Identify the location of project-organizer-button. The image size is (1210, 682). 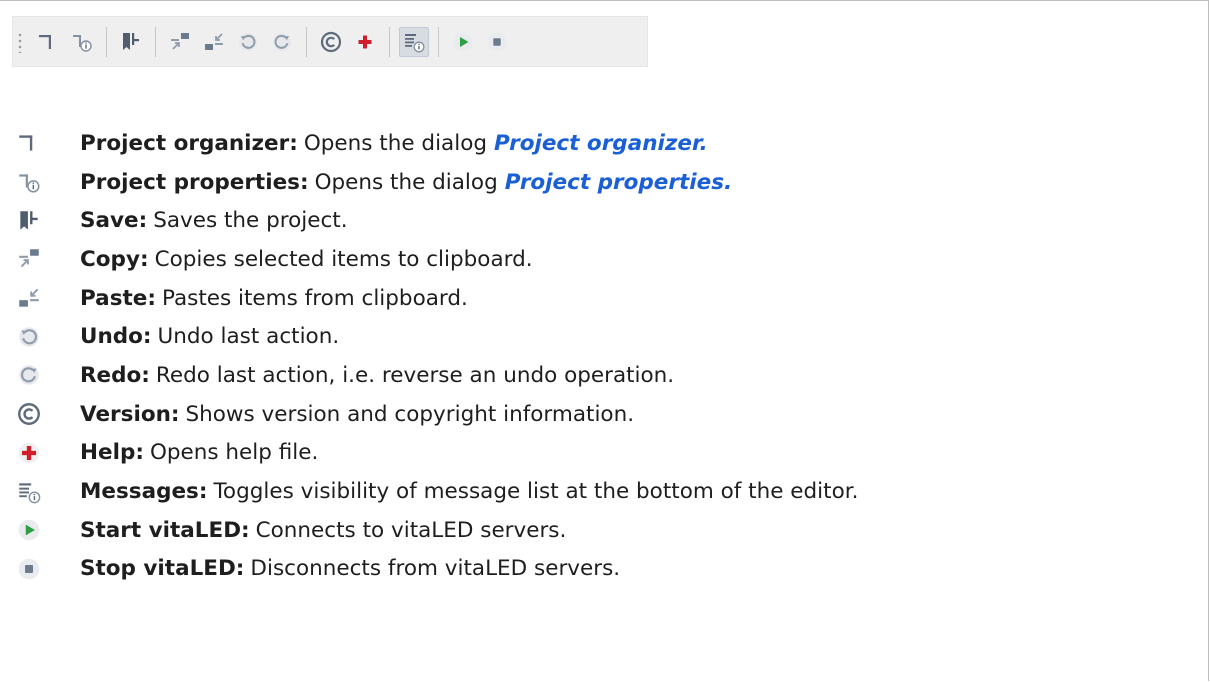
(48, 42).